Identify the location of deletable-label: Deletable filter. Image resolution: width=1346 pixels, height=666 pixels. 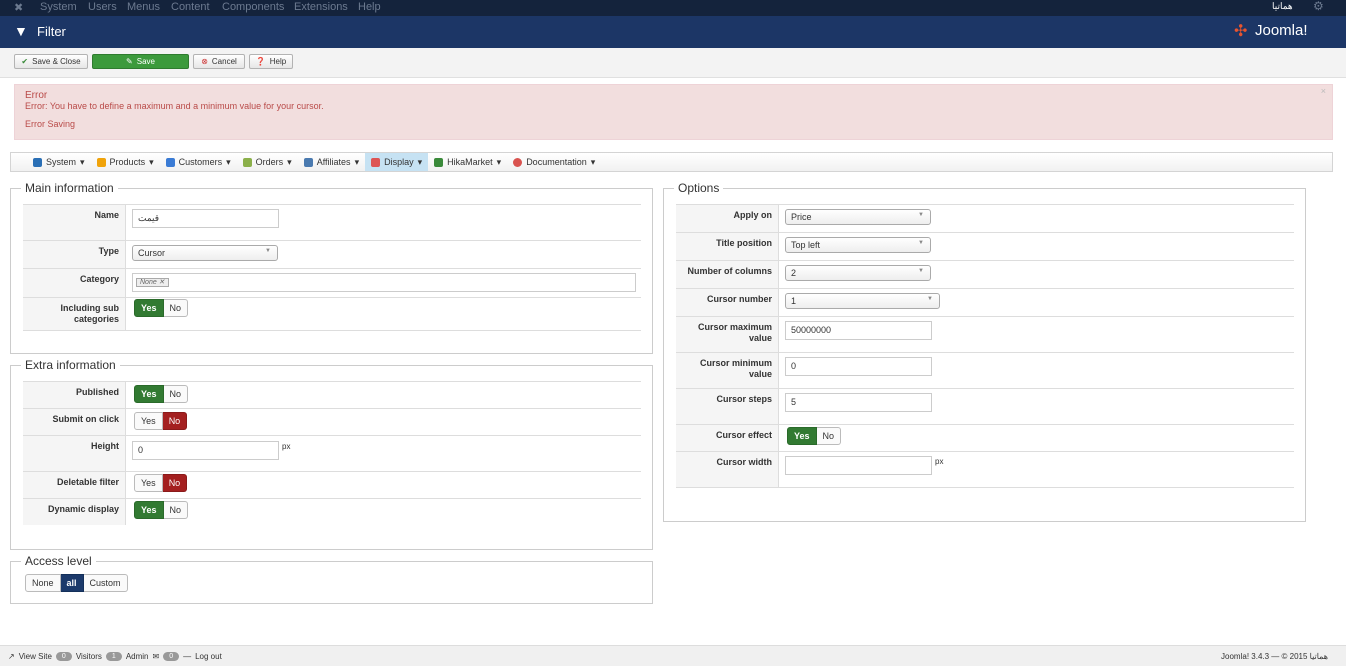
(74, 485).